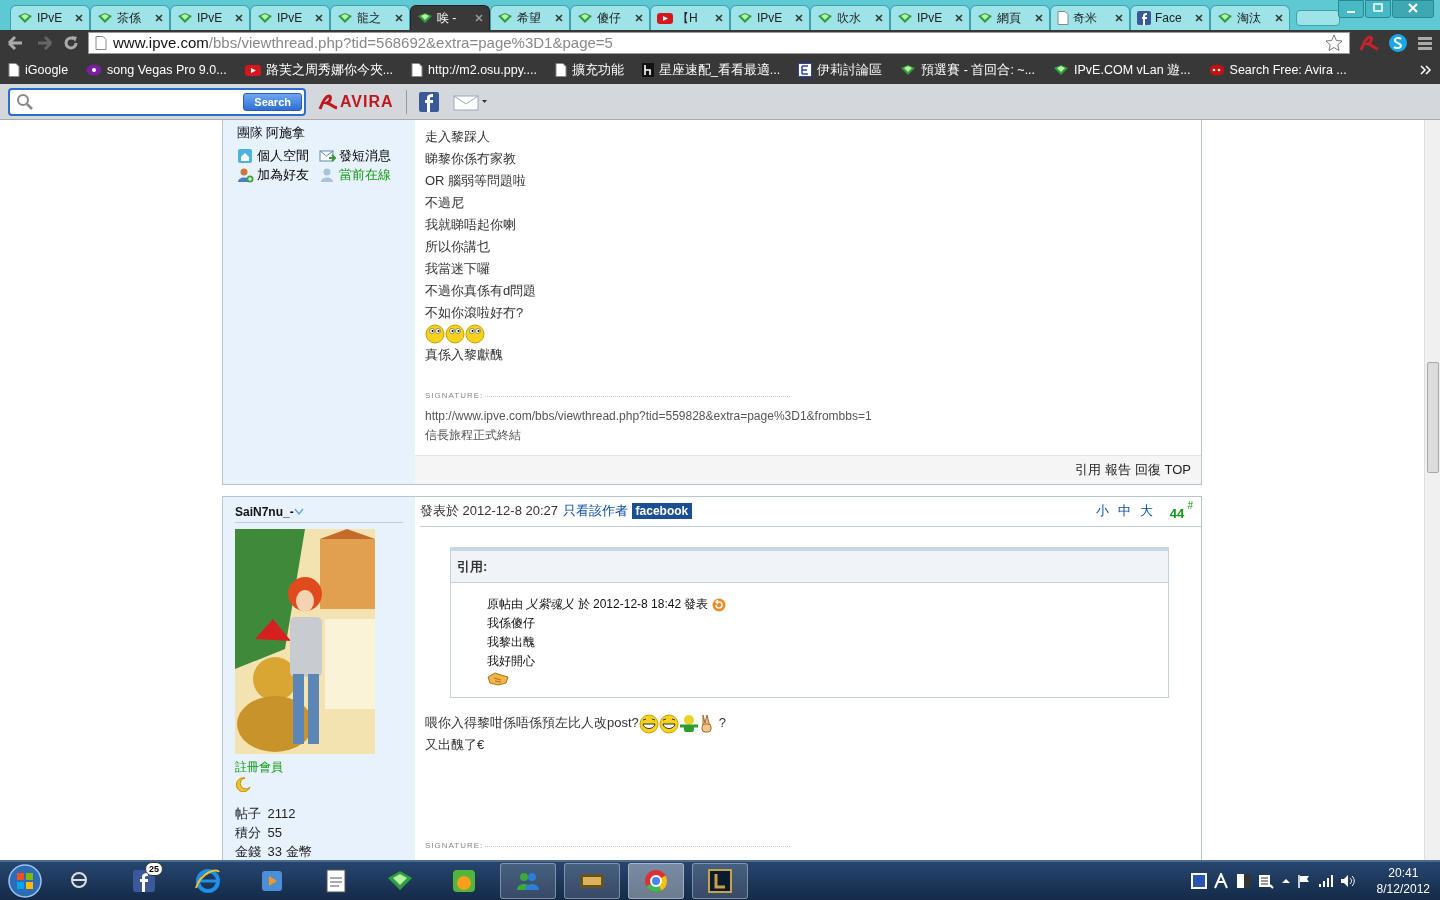  What do you see at coordinates (598, 604) in the screenshot?
I see `quote-header: 原帖由 乂紫魂乂 於 2012-12-8 18:42 發表` at bounding box center [598, 604].